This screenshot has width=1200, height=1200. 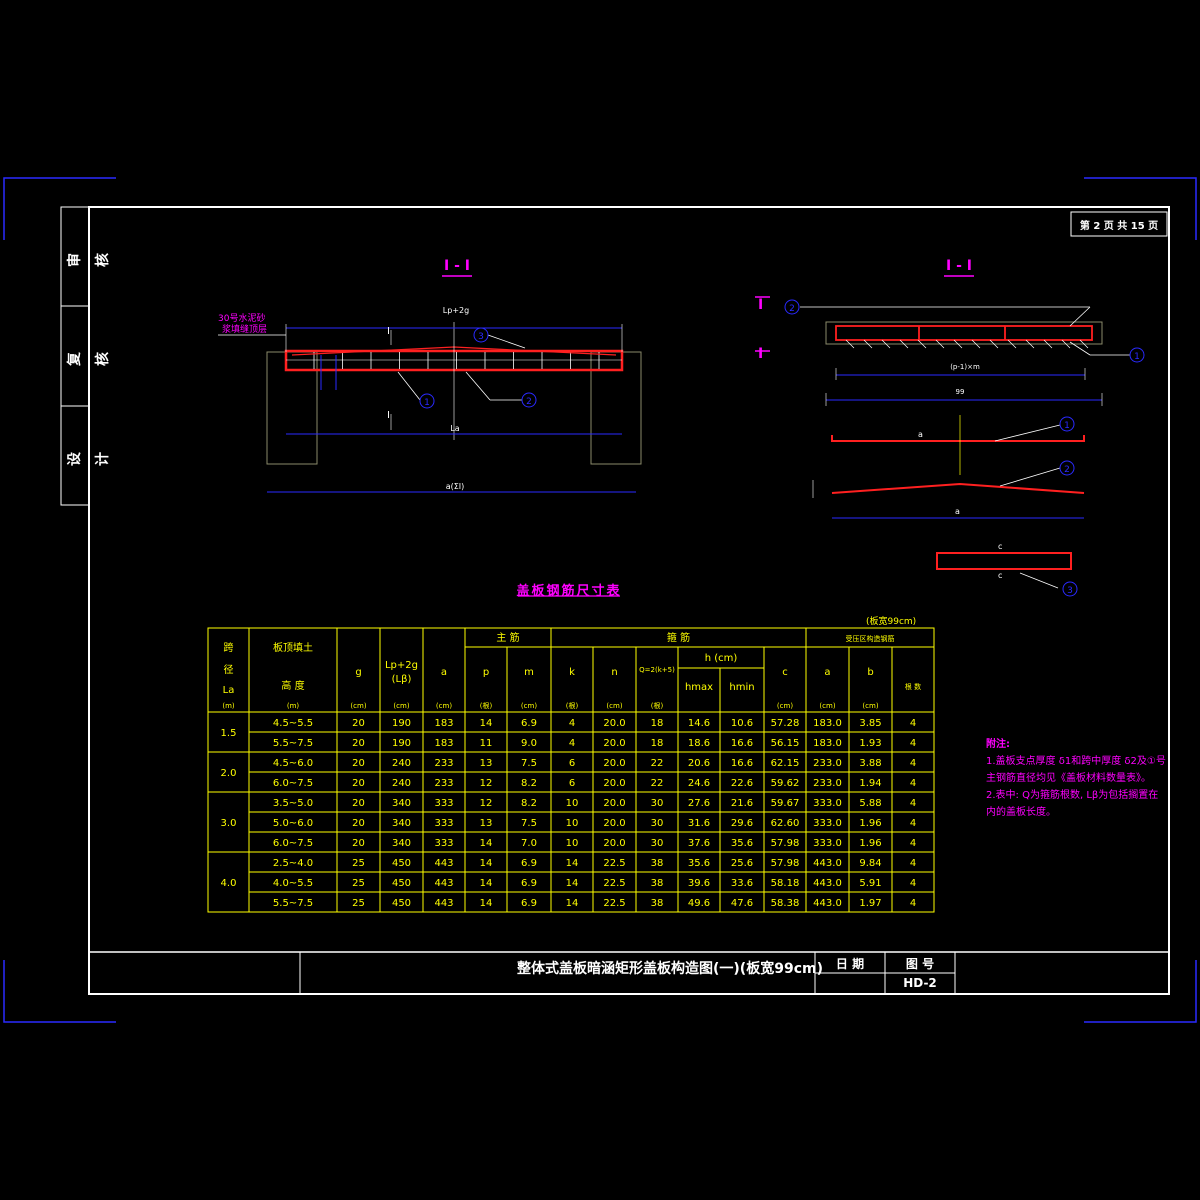 I want to click on table-span-value: 4.0, so click(x=229, y=883).